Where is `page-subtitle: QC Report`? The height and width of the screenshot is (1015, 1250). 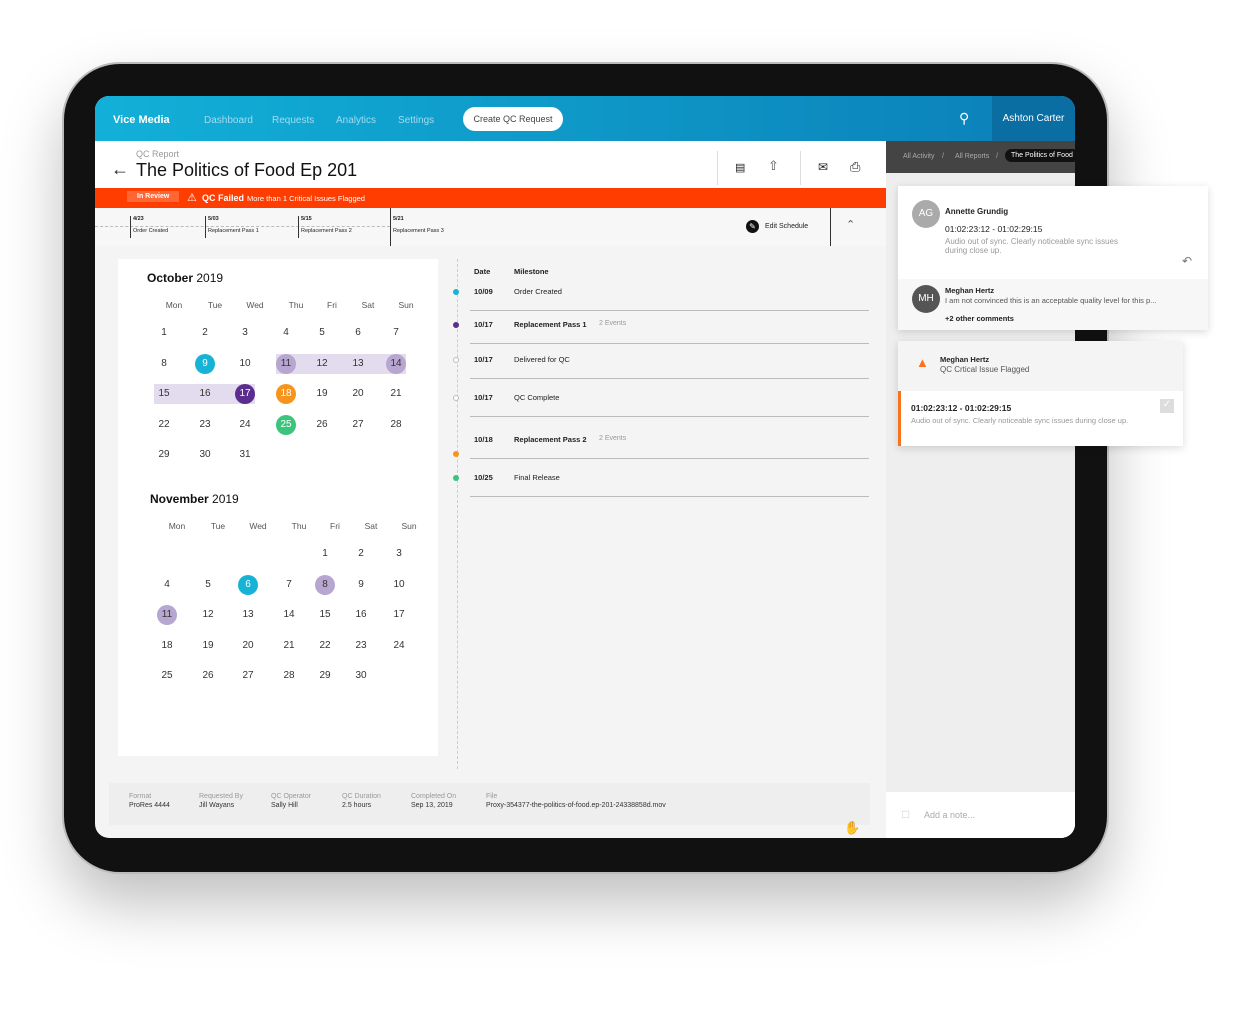
page-subtitle: QC Report is located at coordinates (158, 154).